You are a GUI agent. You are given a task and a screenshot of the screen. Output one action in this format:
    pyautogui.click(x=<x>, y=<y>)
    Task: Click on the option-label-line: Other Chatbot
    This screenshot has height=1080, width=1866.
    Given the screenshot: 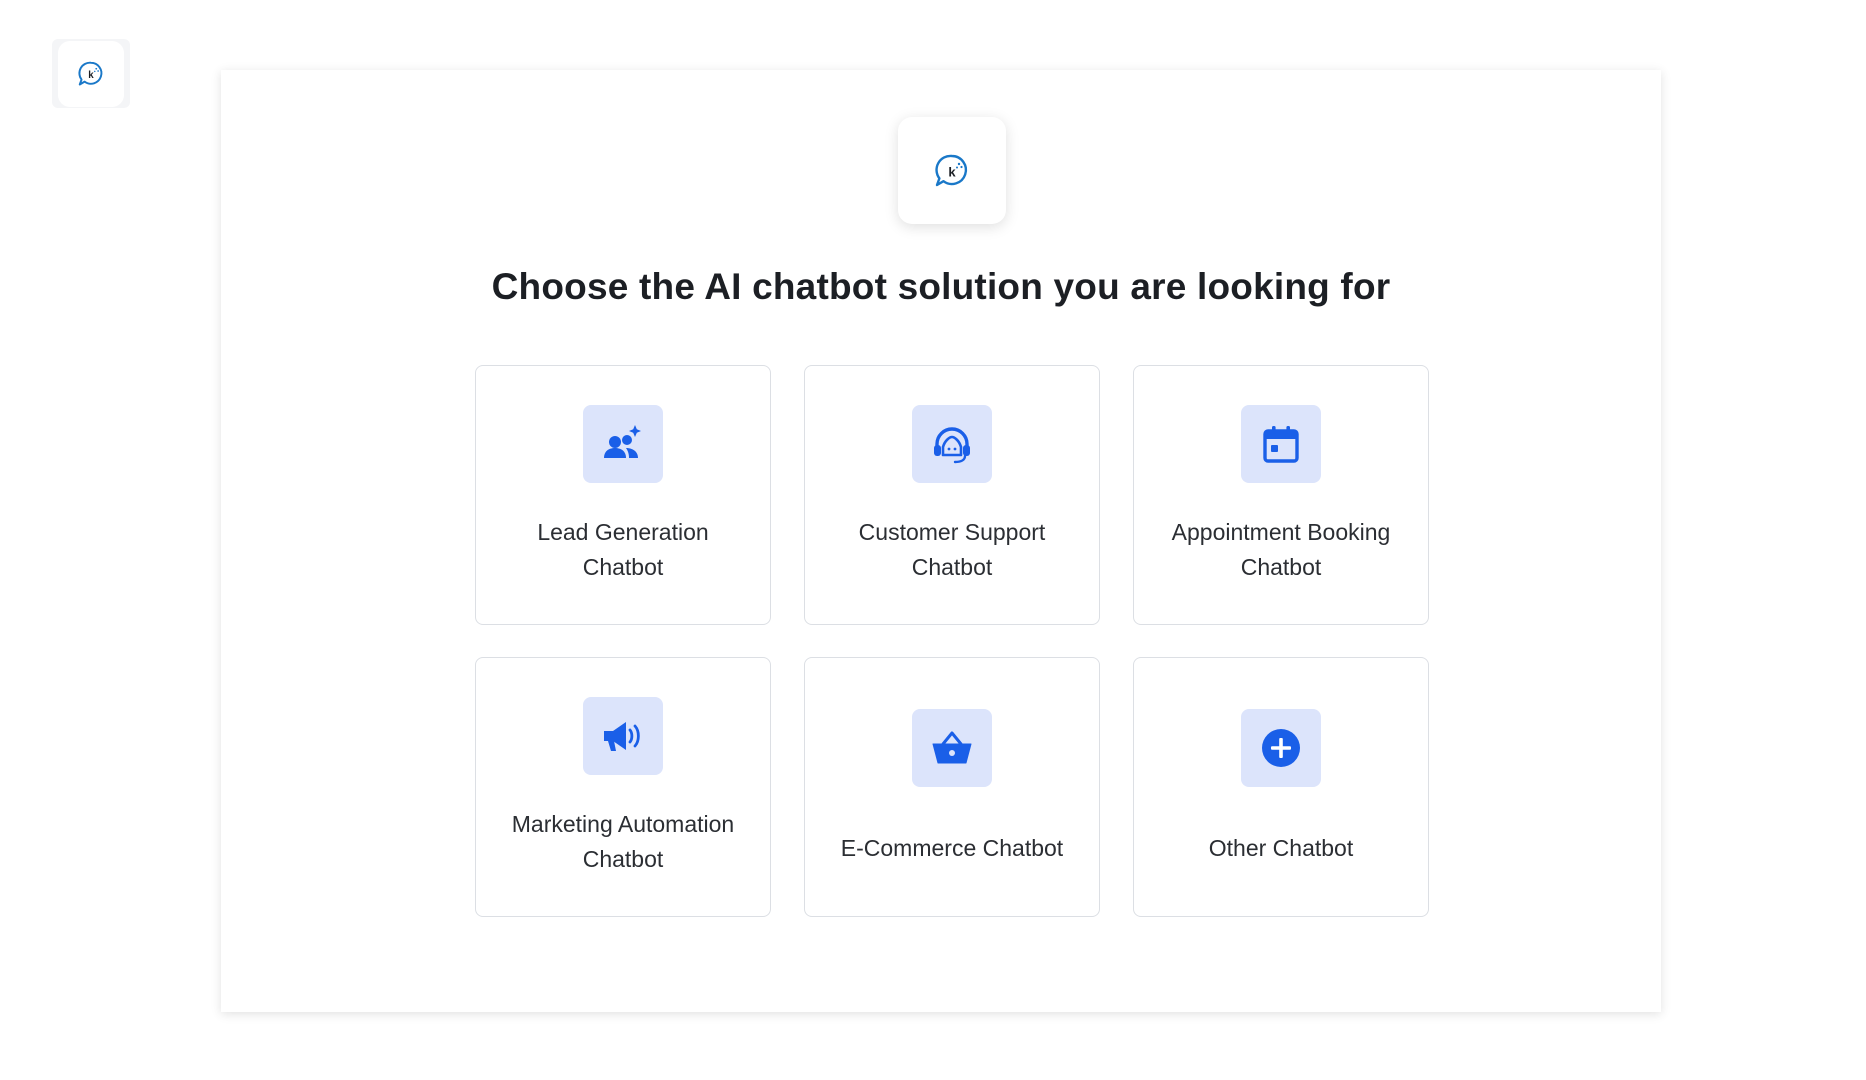 What is the action you would take?
    pyautogui.click(x=1281, y=847)
    